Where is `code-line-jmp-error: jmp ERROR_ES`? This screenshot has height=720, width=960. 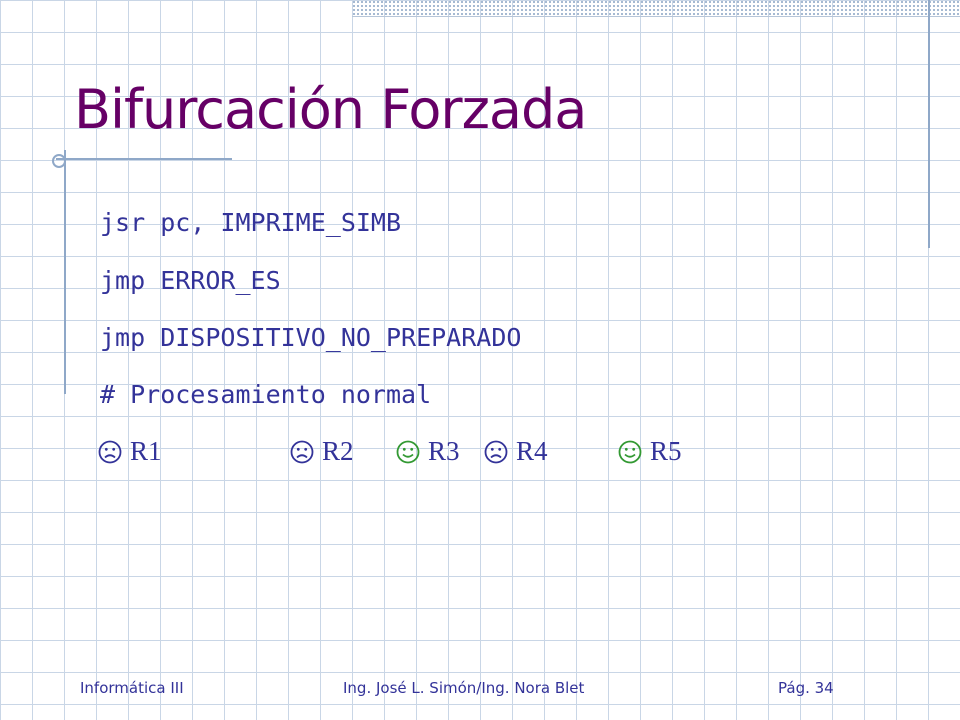 code-line-jmp-error: jmp ERROR_ES is located at coordinates (190, 280).